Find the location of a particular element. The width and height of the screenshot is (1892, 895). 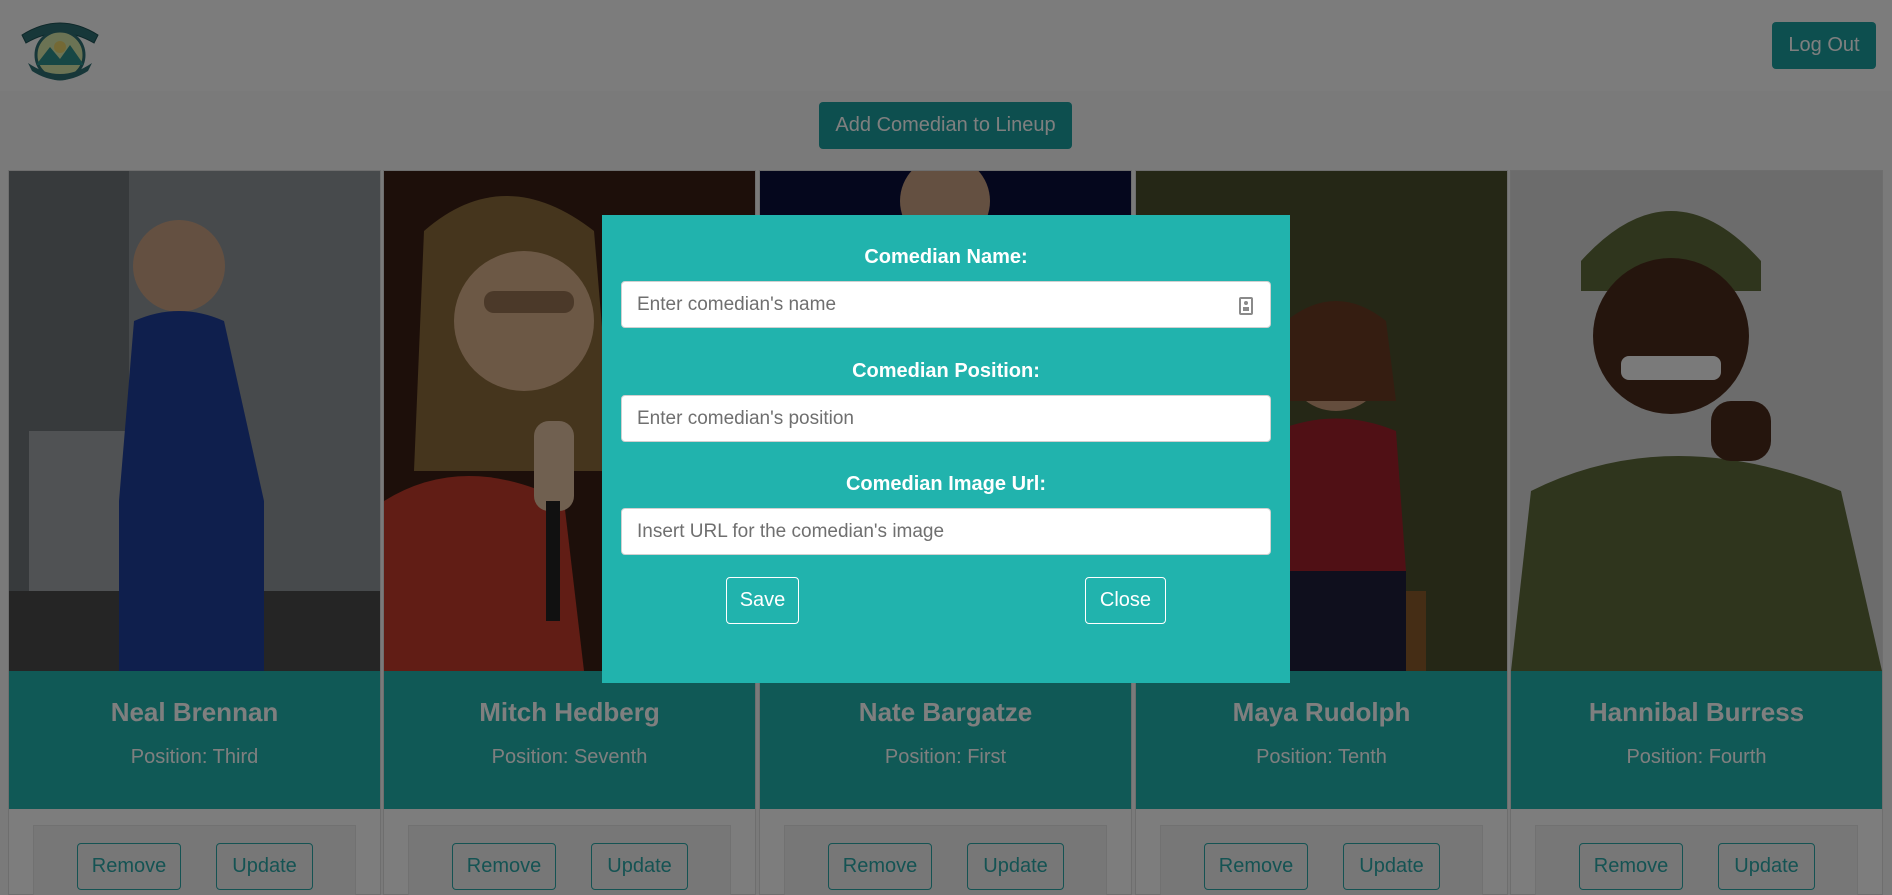

image-url-label: Comedian Image Url: is located at coordinates (946, 484).